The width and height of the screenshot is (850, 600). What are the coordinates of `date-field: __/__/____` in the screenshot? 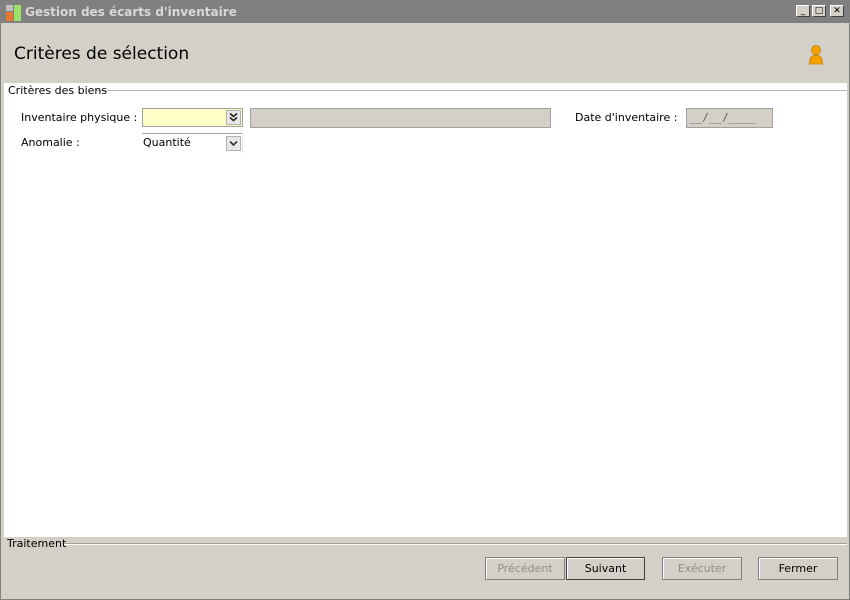 It's located at (729, 118).